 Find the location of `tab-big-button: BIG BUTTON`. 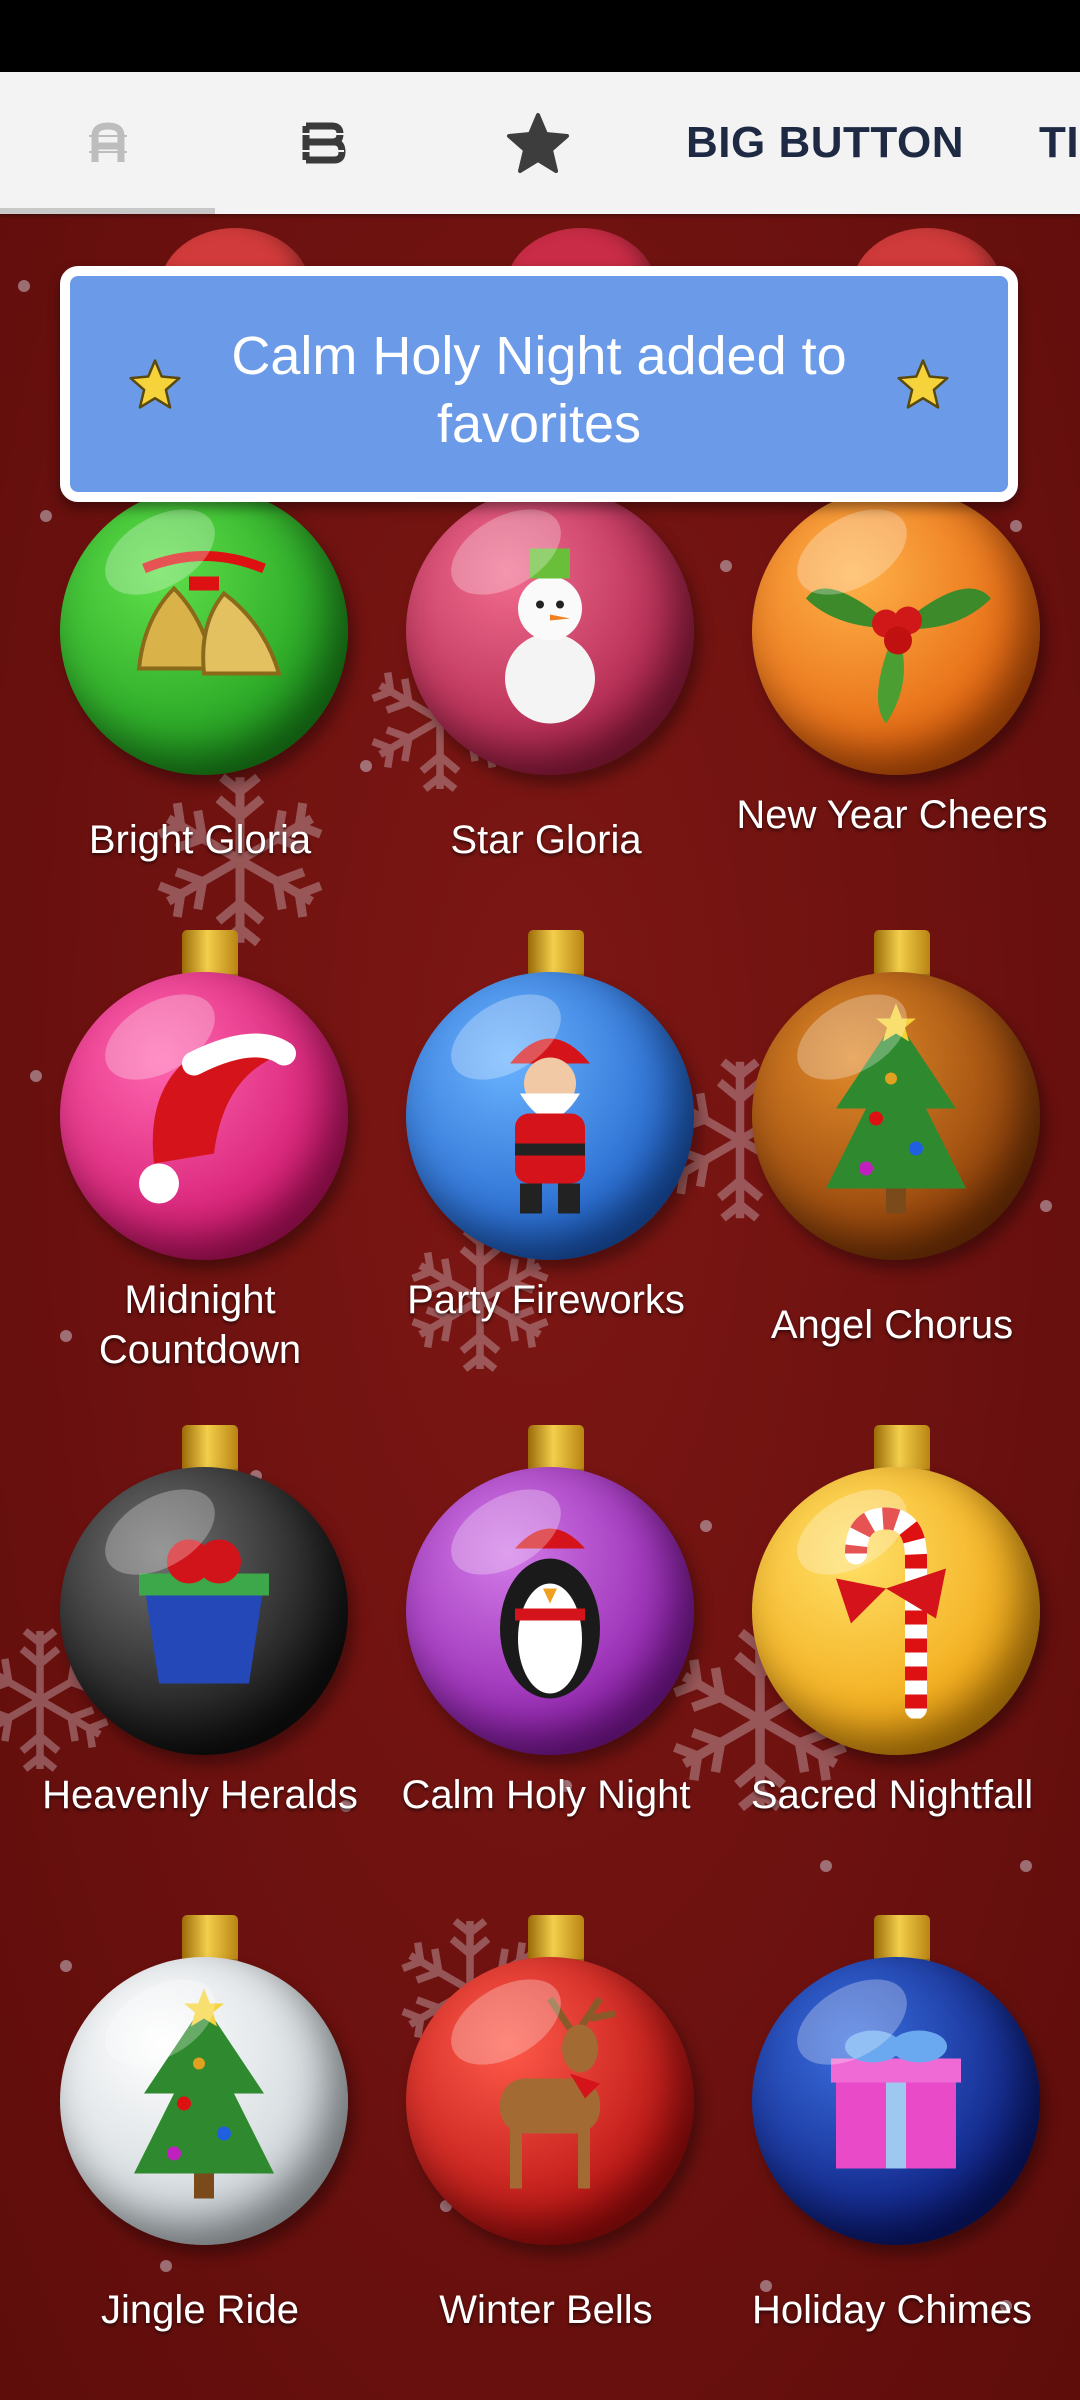

tab-big-button: BIG BUTTON is located at coordinates (825, 143).